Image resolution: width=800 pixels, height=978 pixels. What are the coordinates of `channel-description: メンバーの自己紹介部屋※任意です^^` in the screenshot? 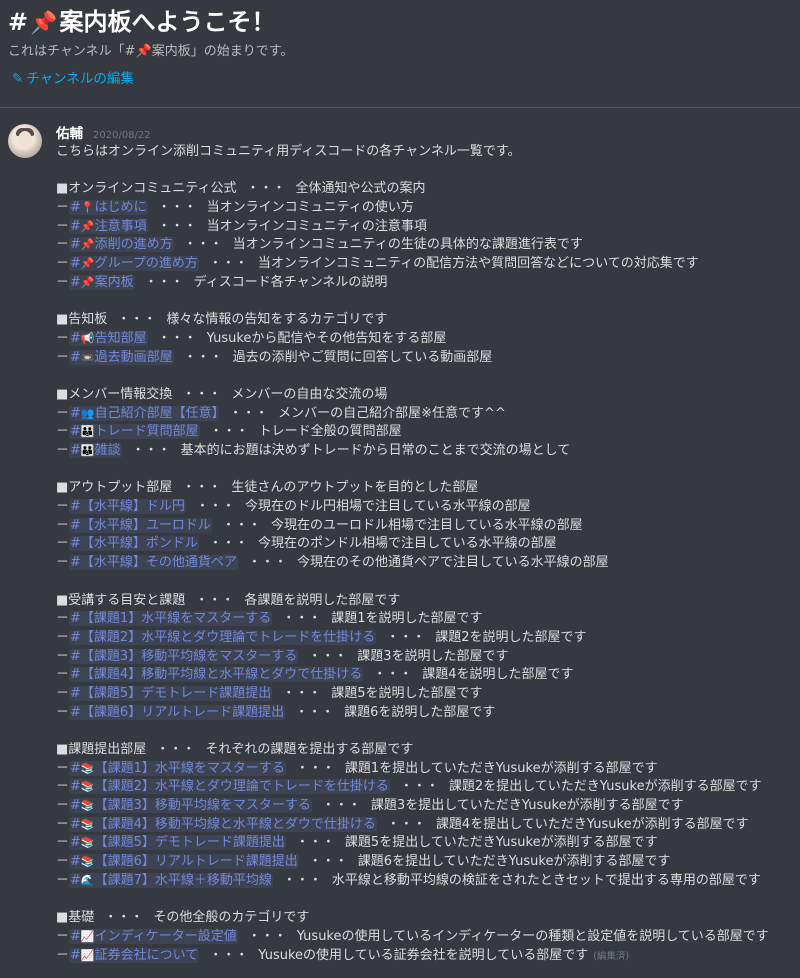 It's located at (392, 413).